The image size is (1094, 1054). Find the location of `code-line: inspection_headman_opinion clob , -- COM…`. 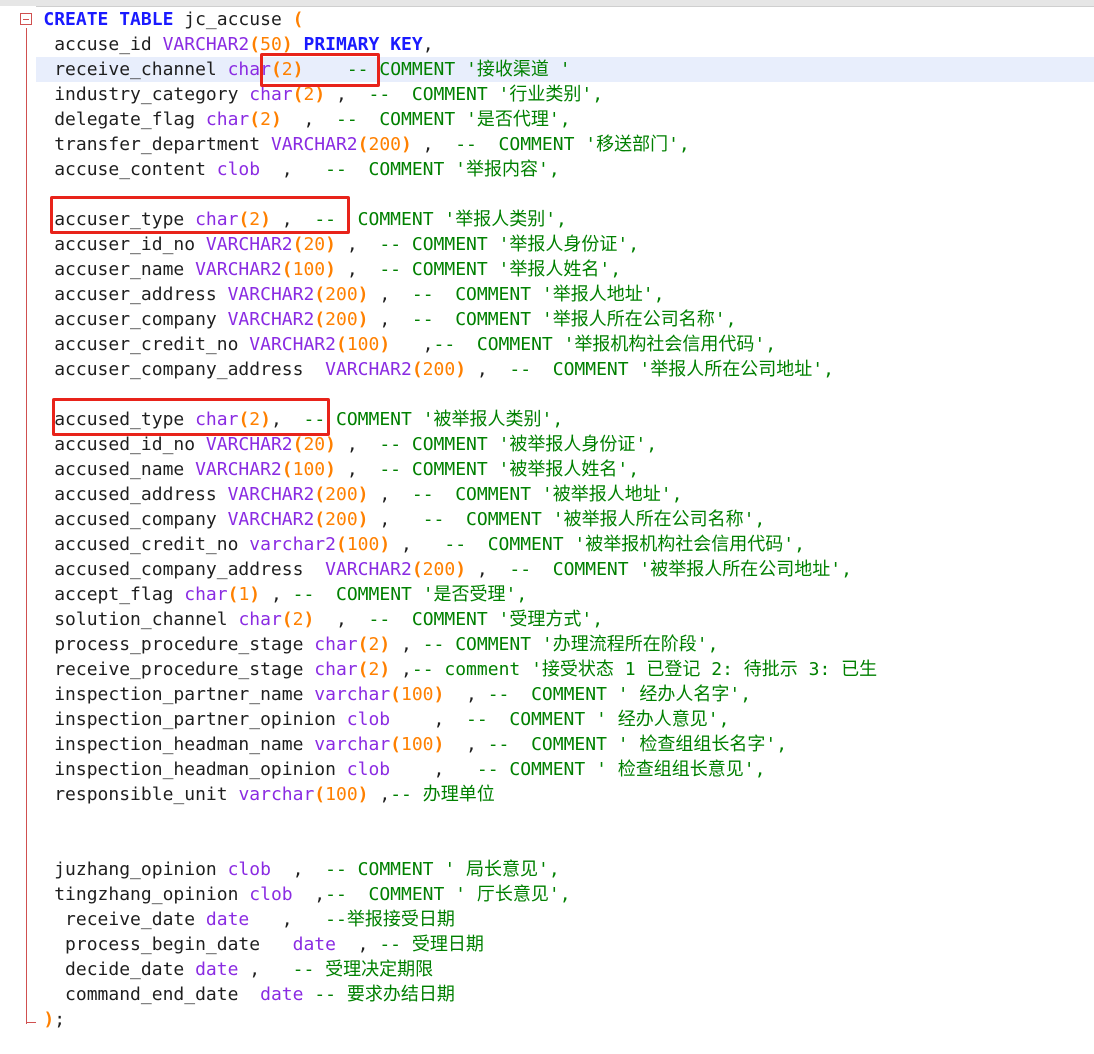

code-line: inspection_headman_opinion clob , -- COM… is located at coordinates (547, 769).